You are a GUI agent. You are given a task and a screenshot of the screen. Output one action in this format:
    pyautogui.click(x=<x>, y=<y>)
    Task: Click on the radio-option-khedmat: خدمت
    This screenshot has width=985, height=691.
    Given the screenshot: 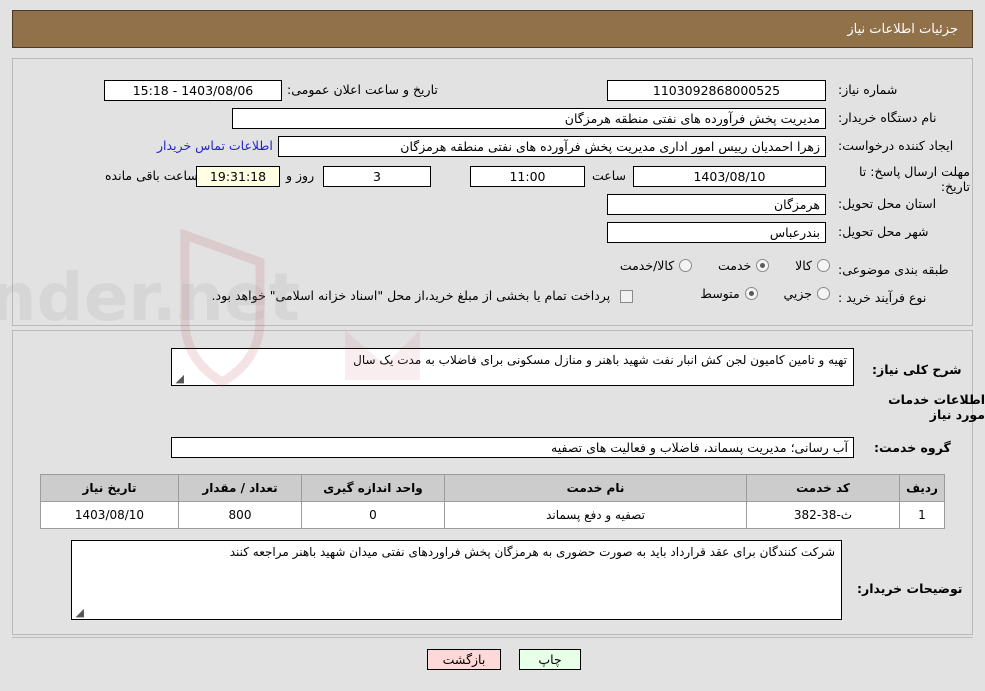 What is the action you would take?
    pyautogui.click(x=744, y=265)
    